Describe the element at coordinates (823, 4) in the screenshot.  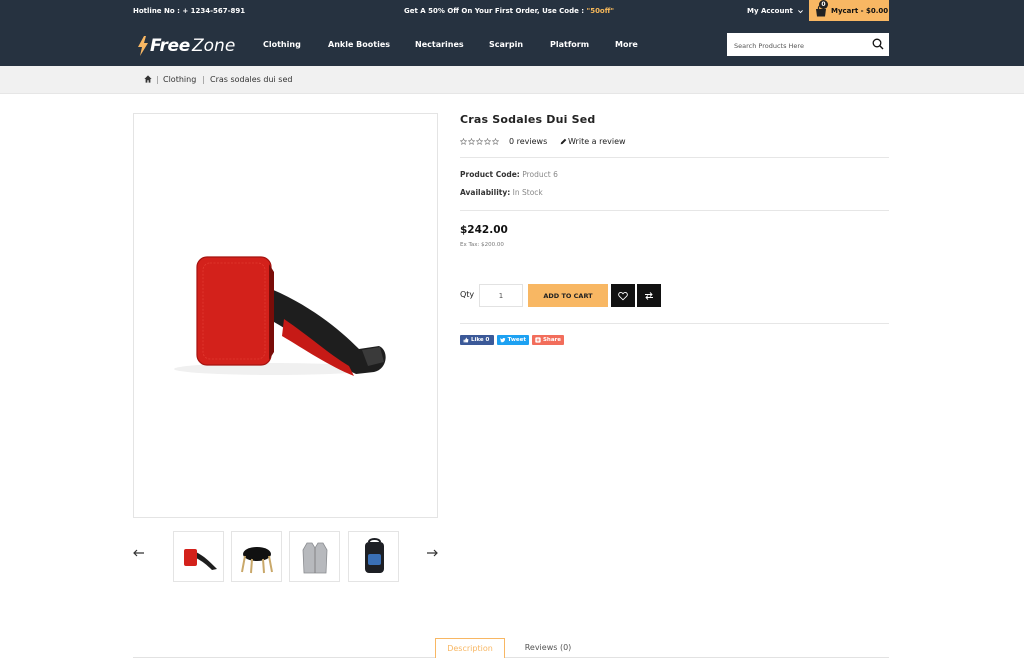
I see `cart-count-badge: 0` at that location.